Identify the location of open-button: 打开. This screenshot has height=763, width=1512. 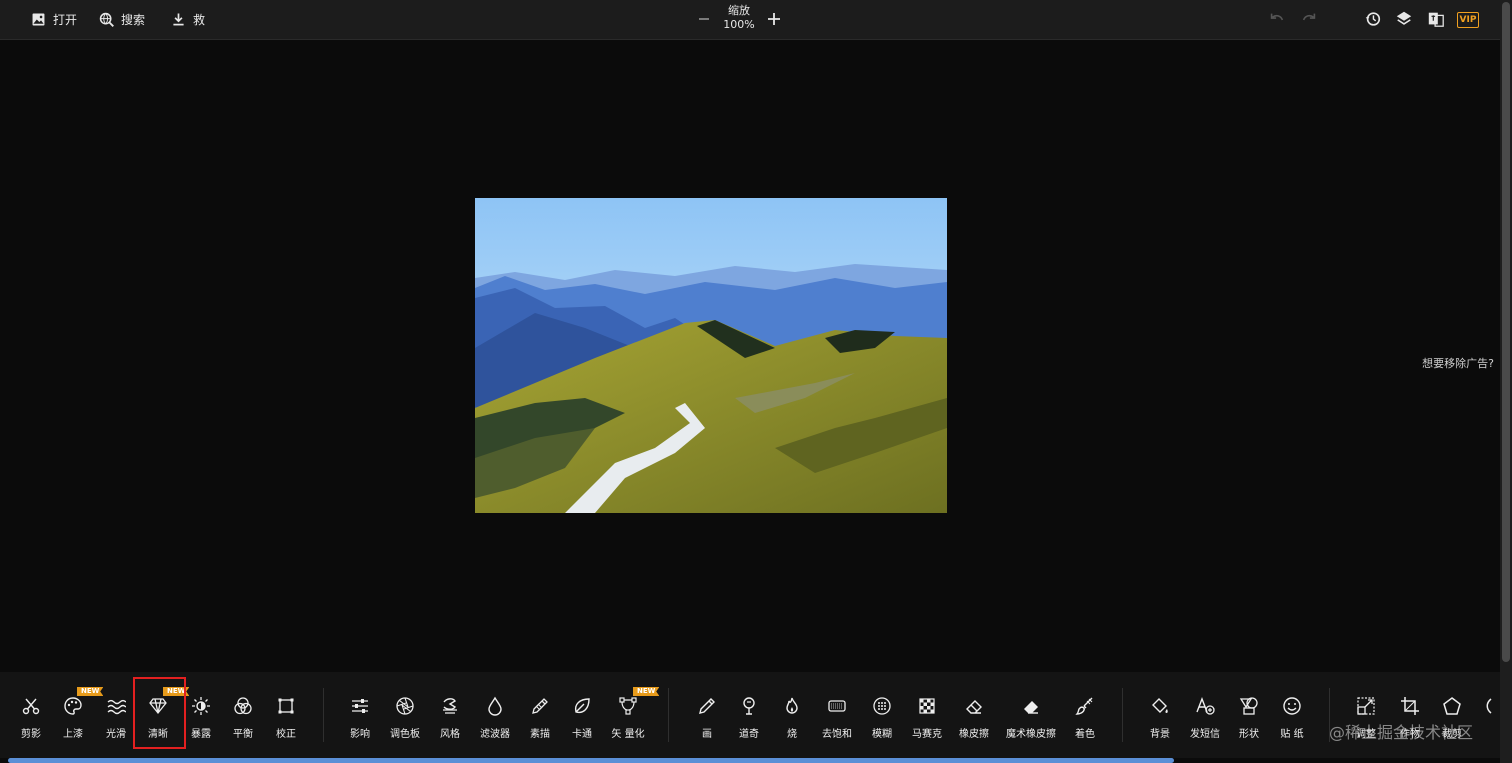
(53, 19).